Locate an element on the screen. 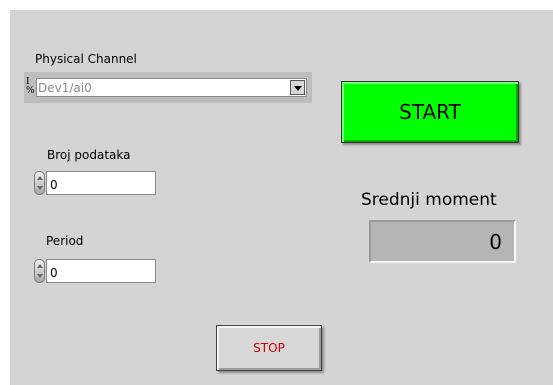 Image resolution: width=553 pixels, height=385 pixels. stop-button: STOP is located at coordinates (269, 348).